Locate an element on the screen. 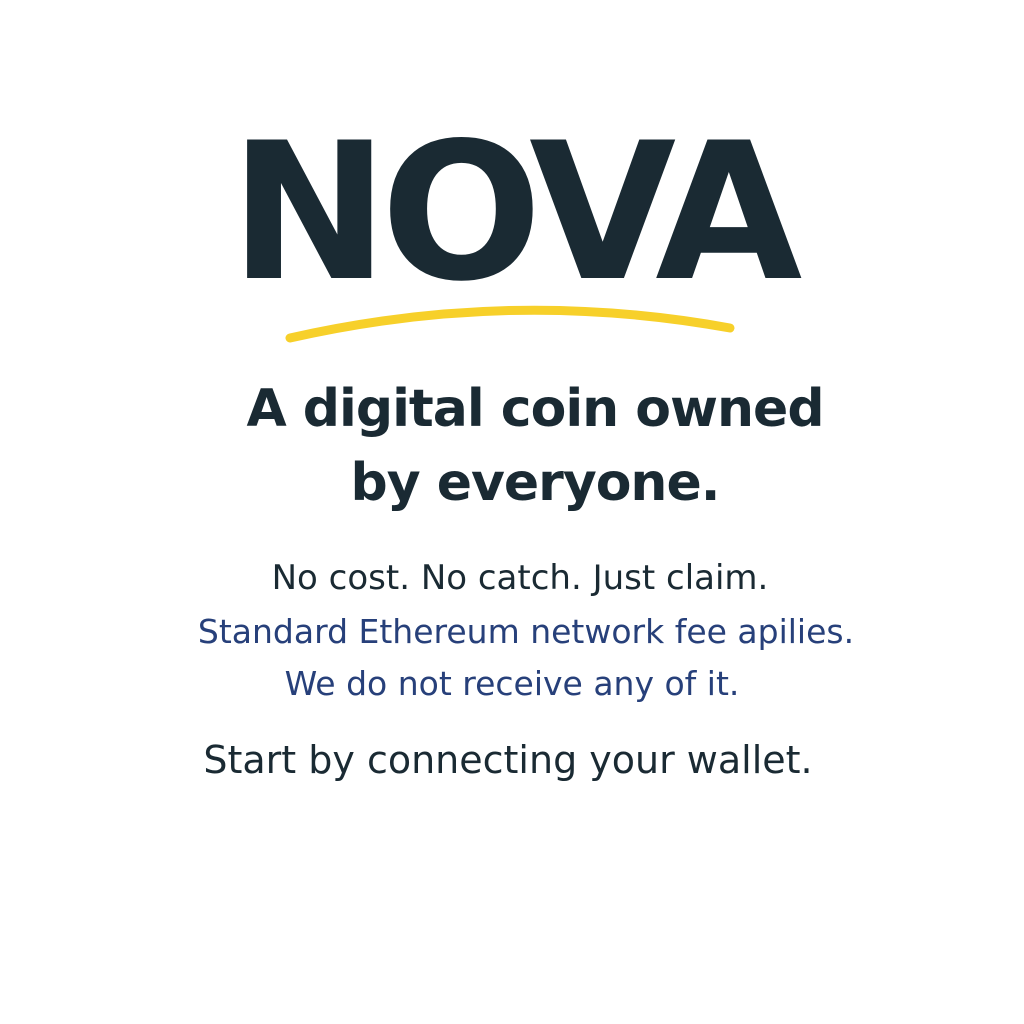 The height and width of the screenshot is (1024, 1024). headline: A digital coin owned by everyone. is located at coordinates (512, 446).